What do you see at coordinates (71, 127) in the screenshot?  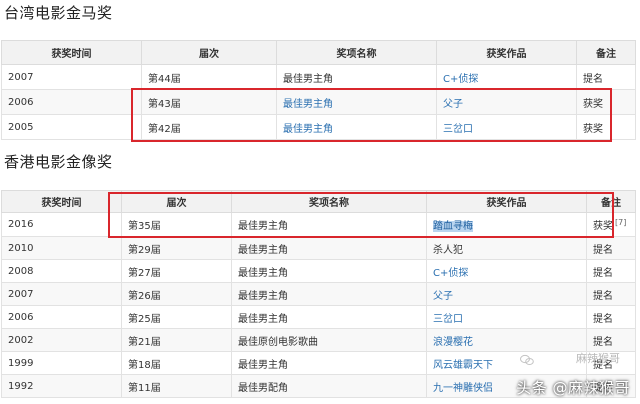 I see `cell-year: 2005` at bounding box center [71, 127].